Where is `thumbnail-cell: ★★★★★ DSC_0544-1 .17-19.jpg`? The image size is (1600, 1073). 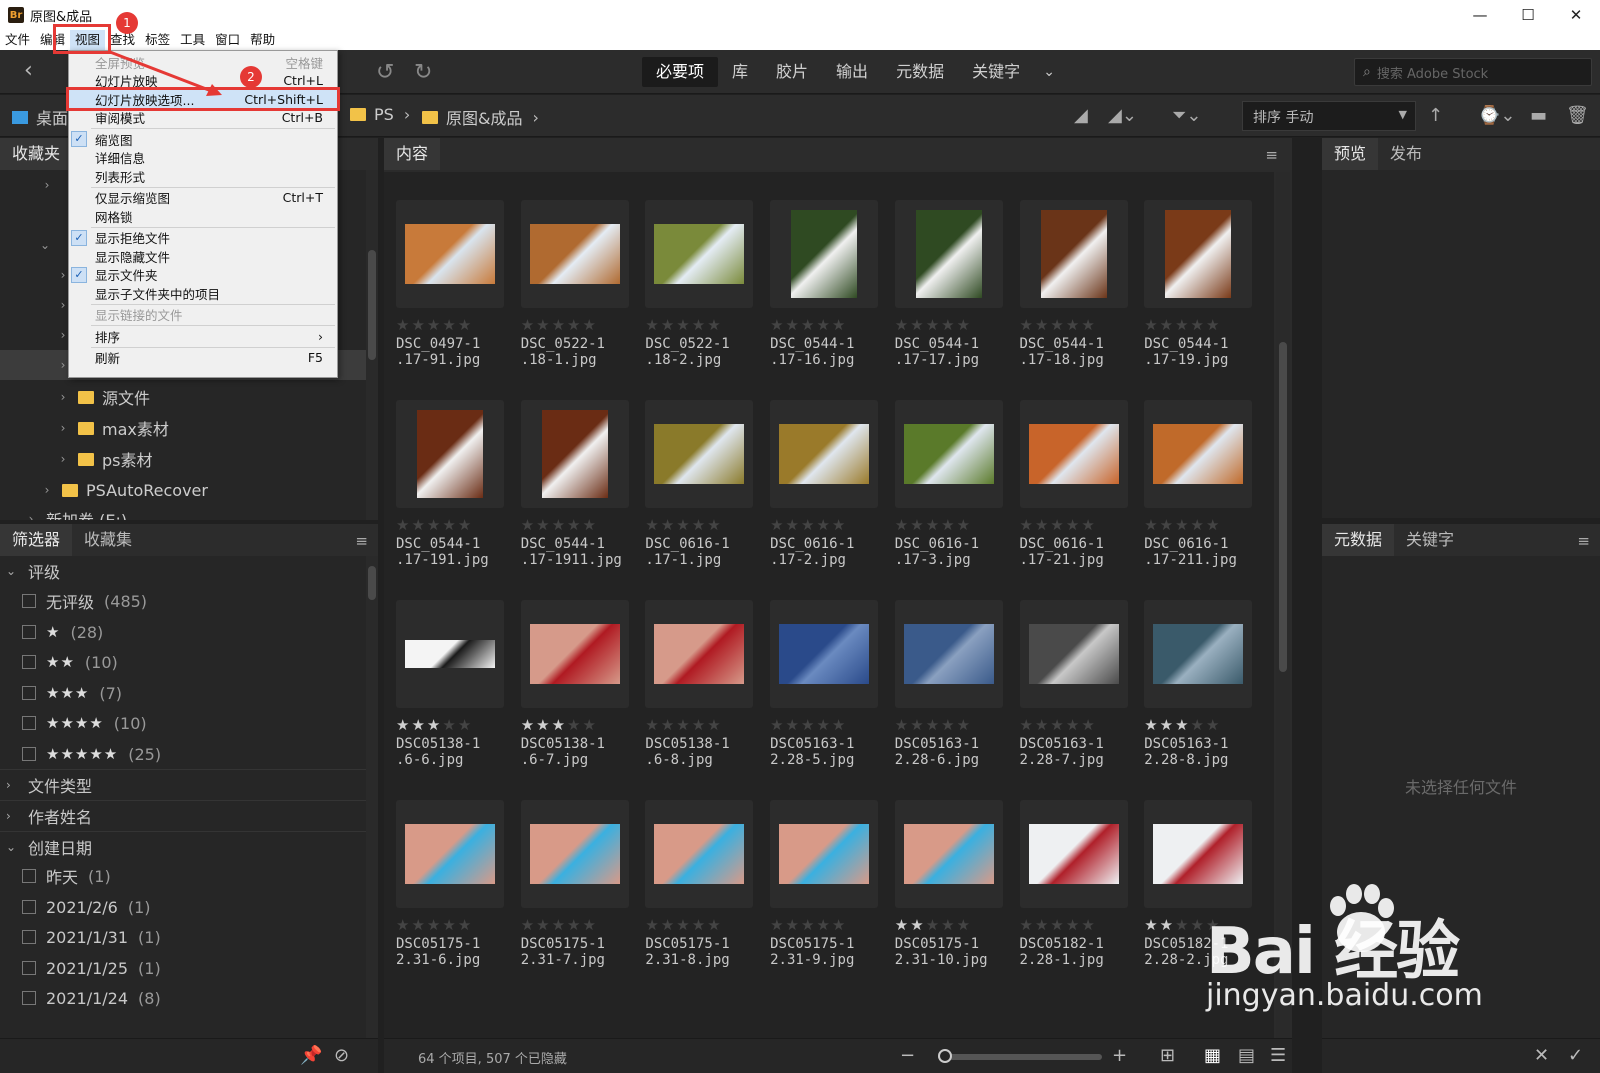 thumbnail-cell: ★★★★★ DSC_0544-1 .17-19.jpg is located at coordinates (1198, 298).